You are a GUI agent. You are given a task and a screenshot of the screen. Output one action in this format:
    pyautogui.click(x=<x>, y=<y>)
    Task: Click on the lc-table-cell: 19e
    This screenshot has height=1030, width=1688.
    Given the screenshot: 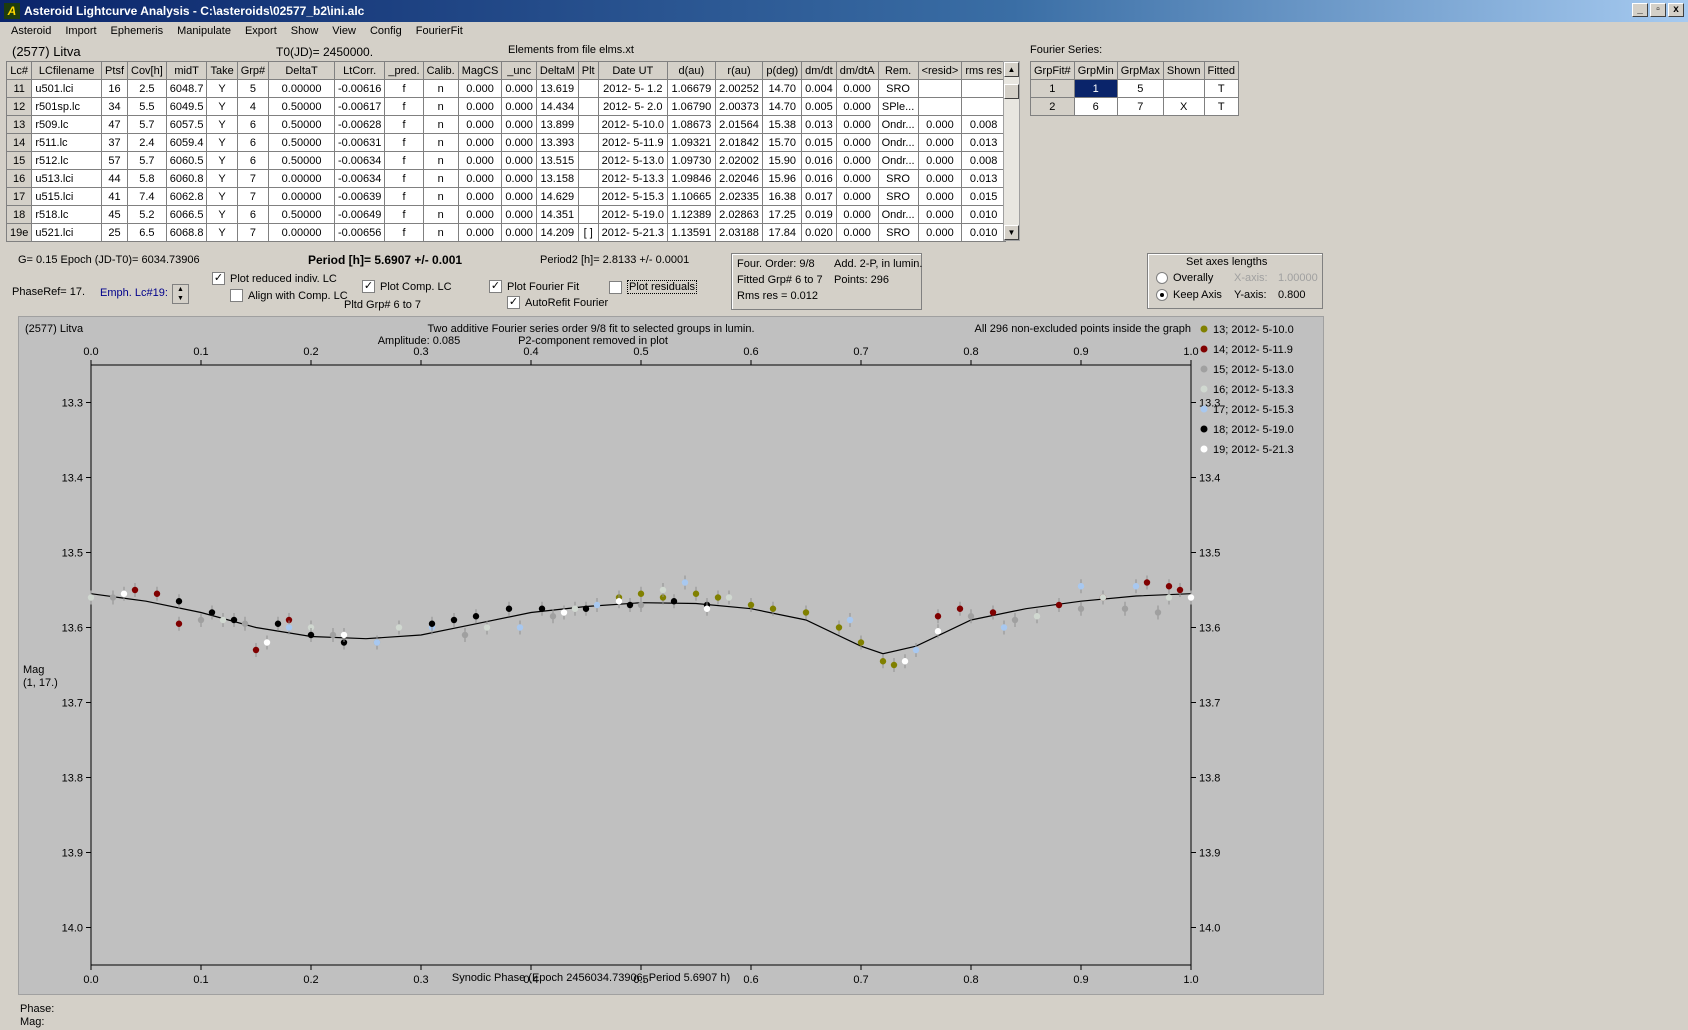 What is the action you would take?
    pyautogui.click(x=19, y=232)
    